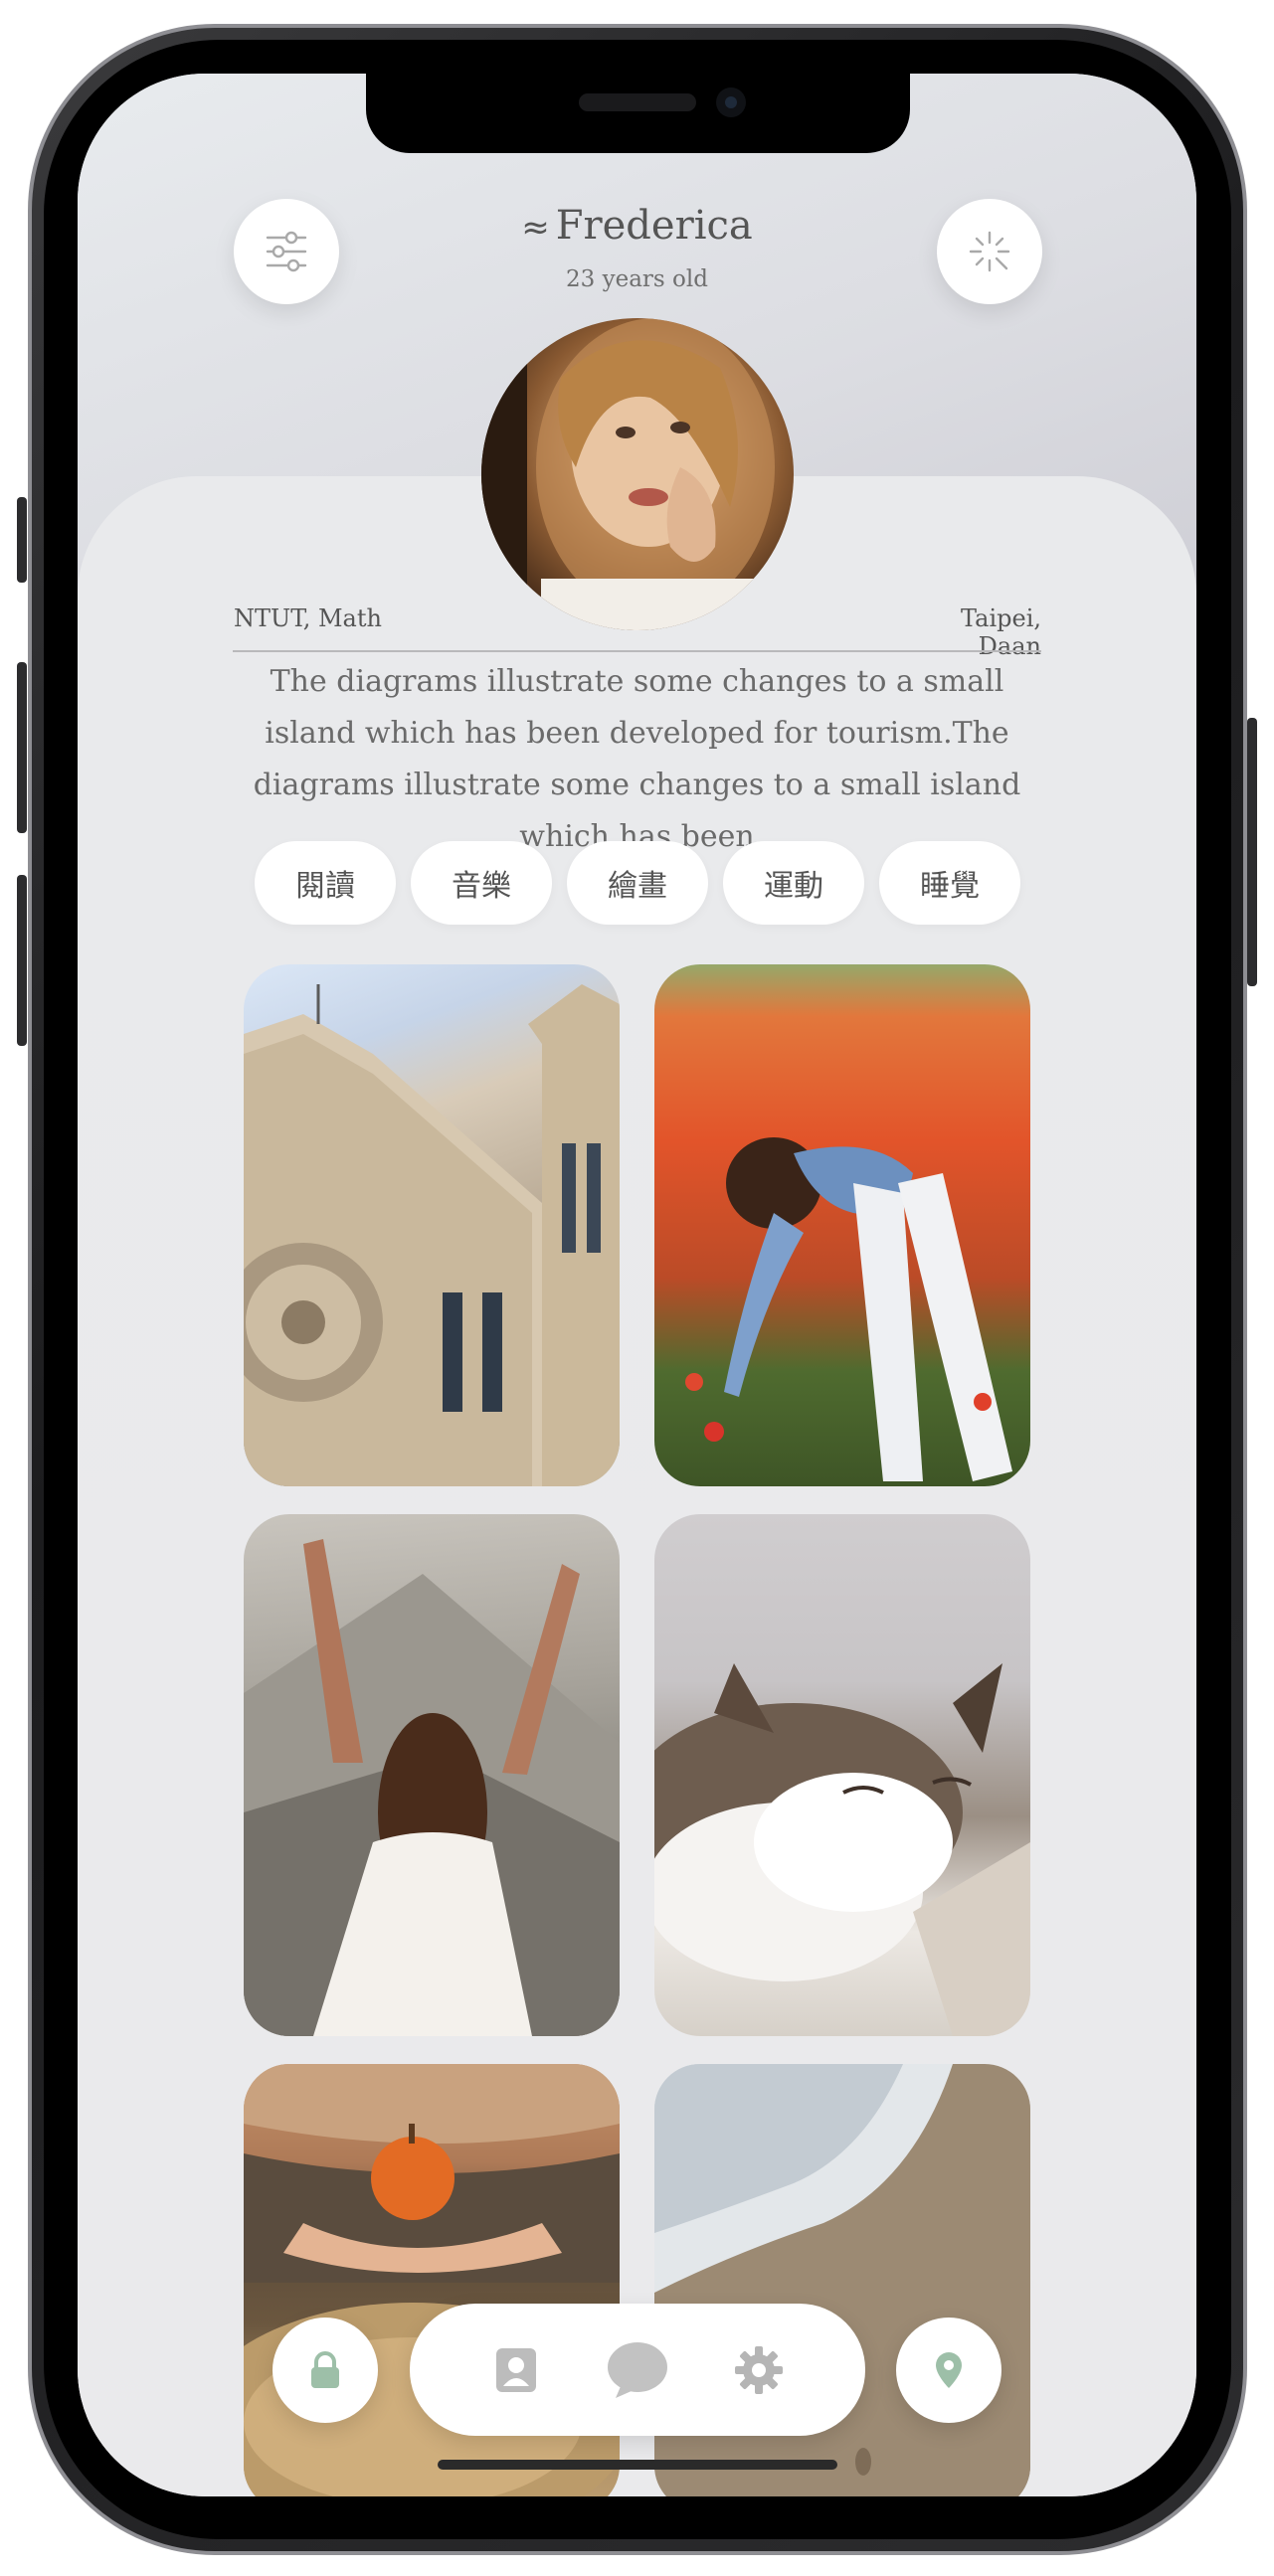  Describe the element at coordinates (325, 883) in the screenshot. I see `tag-reading: 閱讀` at that location.